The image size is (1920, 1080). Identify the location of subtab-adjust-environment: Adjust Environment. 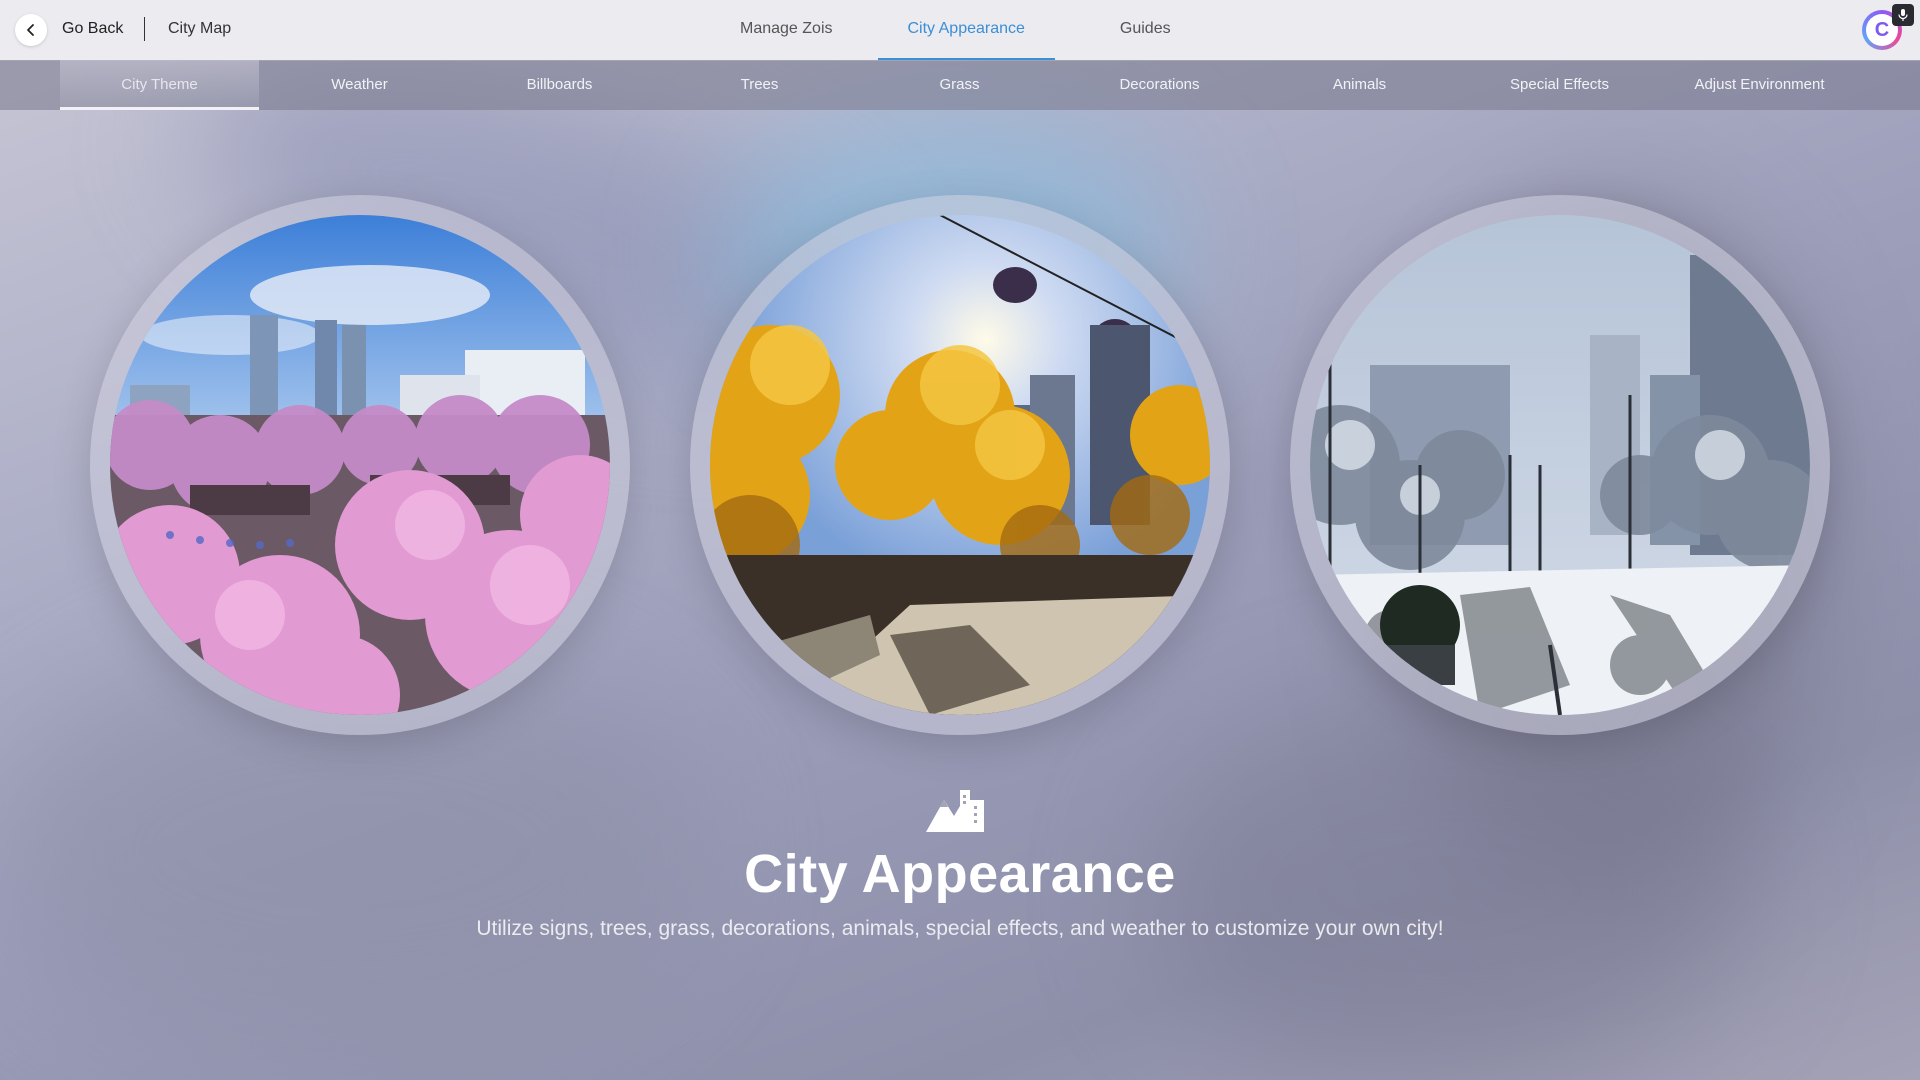
(1759, 85).